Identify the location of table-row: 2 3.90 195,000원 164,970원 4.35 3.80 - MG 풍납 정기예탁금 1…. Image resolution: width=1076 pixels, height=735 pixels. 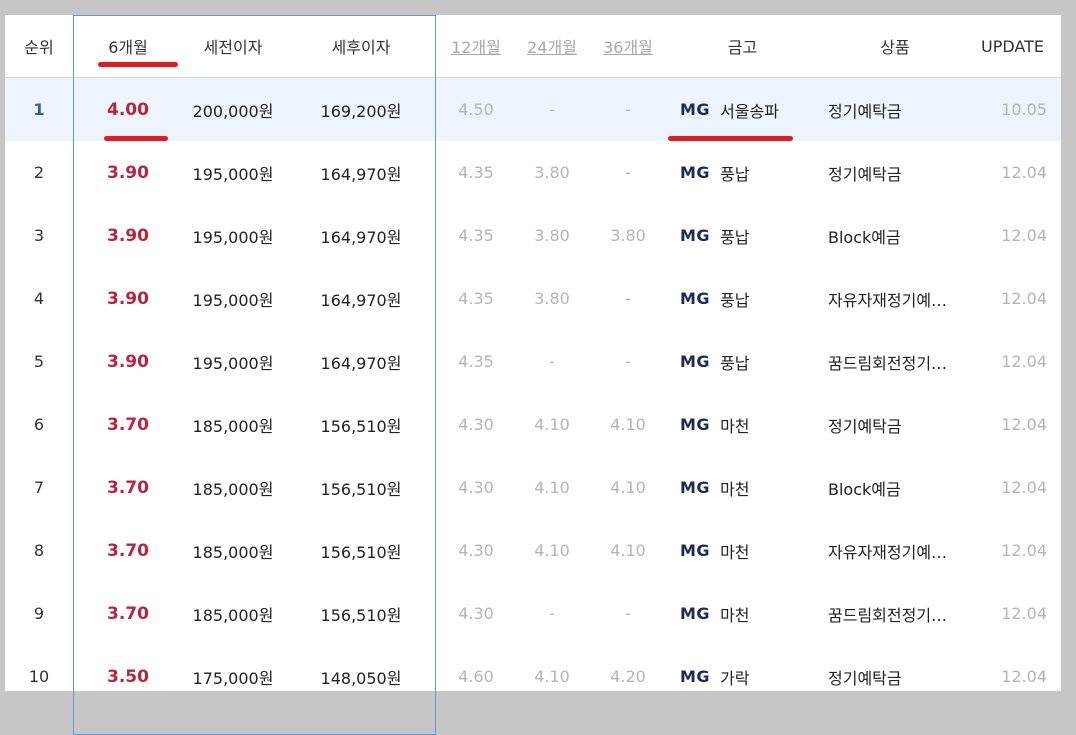
(533, 172).